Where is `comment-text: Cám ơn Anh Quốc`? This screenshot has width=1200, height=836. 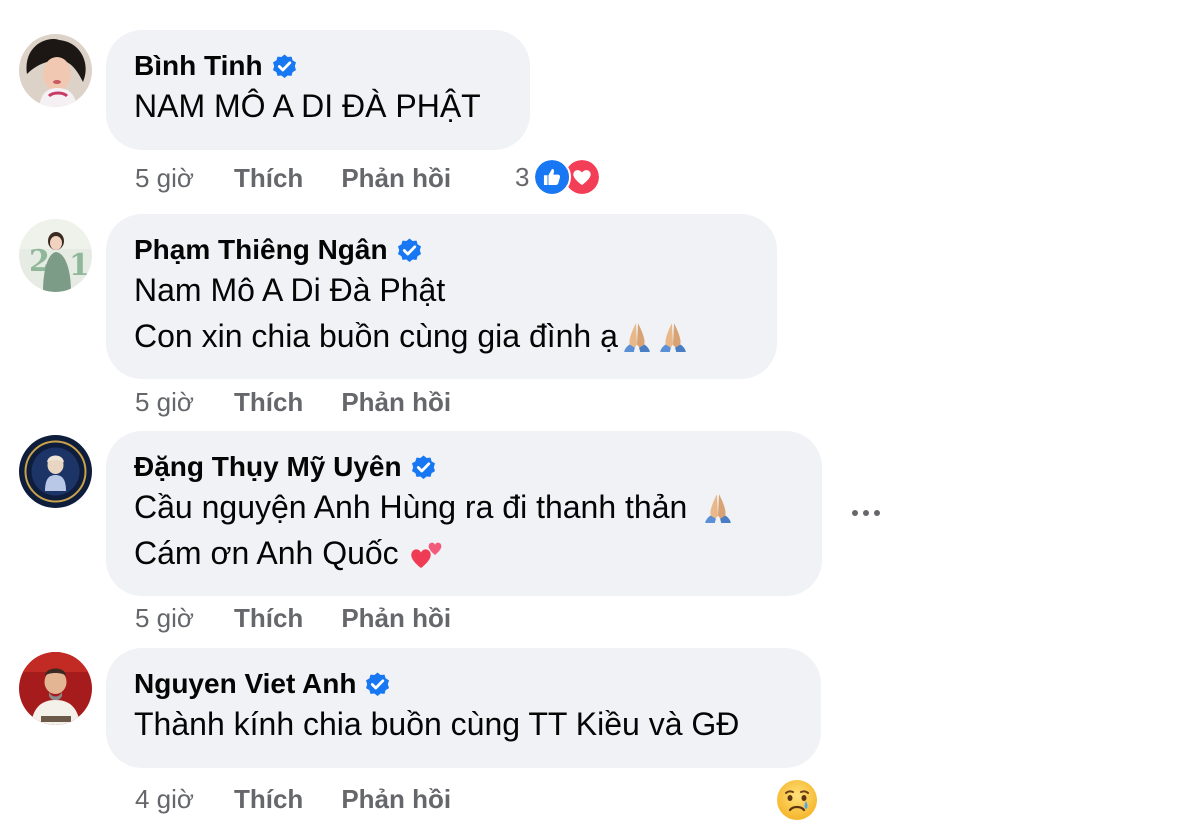
comment-text: Cám ơn Anh Quốc is located at coordinates (266, 553).